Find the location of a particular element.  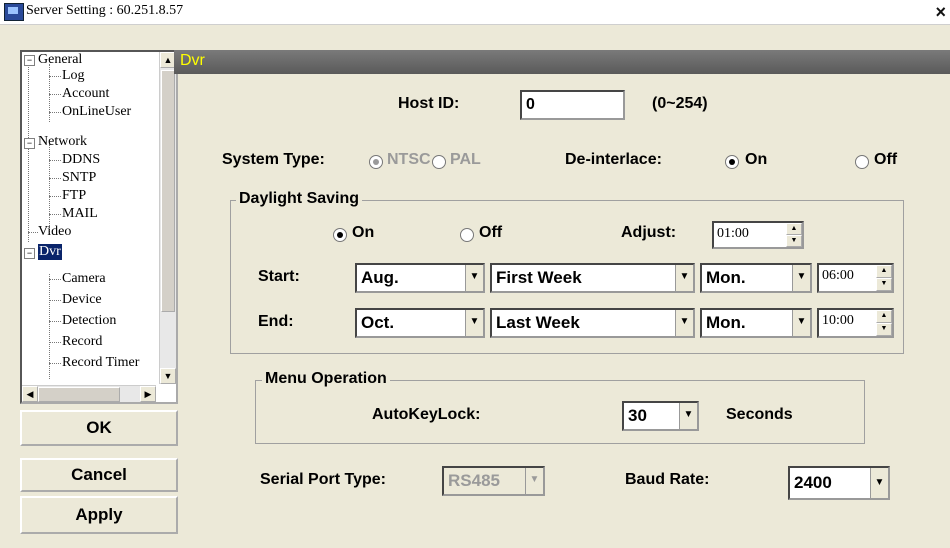

deinterlace-label: De-interlace: is located at coordinates (613, 159).